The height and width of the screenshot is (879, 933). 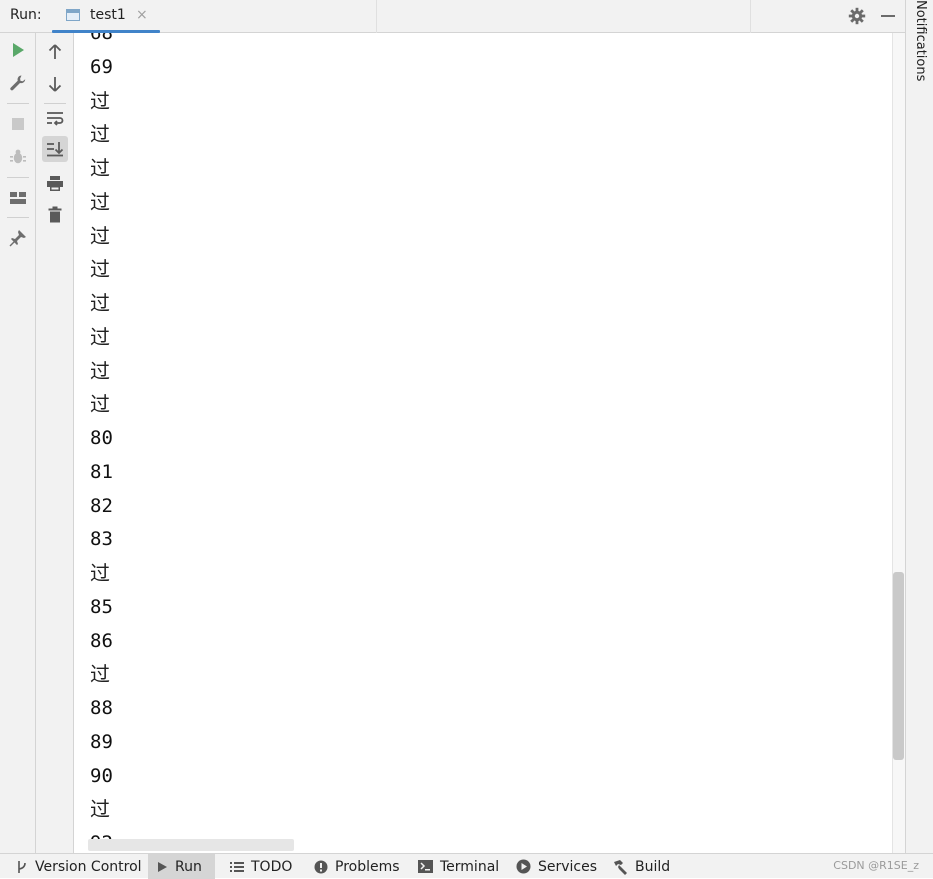 What do you see at coordinates (55, 214) in the screenshot?
I see `trash-icon` at bounding box center [55, 214].